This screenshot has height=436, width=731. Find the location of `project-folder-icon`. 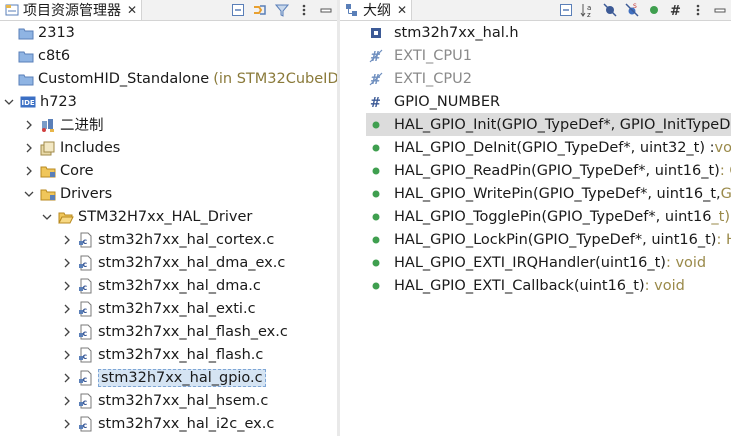

project-folder-icon is located at coordinates (26, 79).